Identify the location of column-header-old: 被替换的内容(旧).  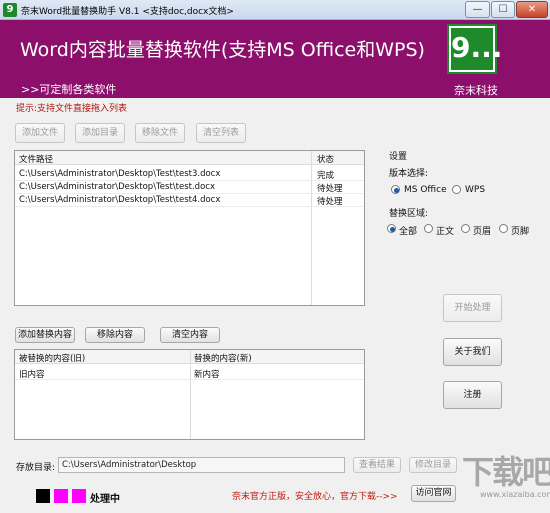
(52, 359).